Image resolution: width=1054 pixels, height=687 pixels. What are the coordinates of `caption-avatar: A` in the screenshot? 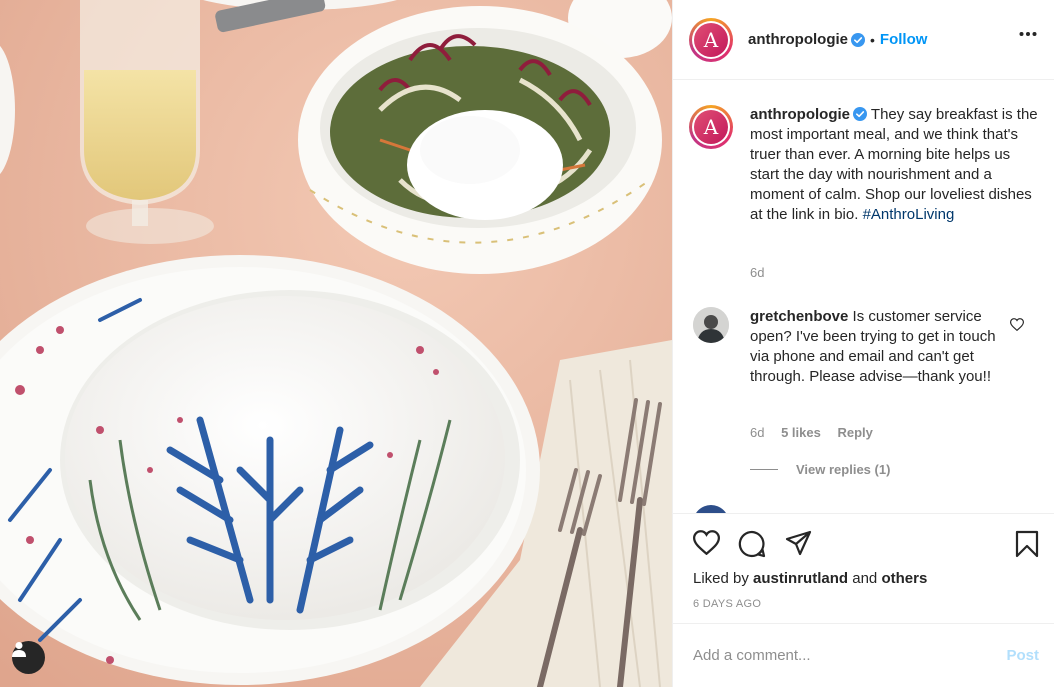 It's located at (711, 127).